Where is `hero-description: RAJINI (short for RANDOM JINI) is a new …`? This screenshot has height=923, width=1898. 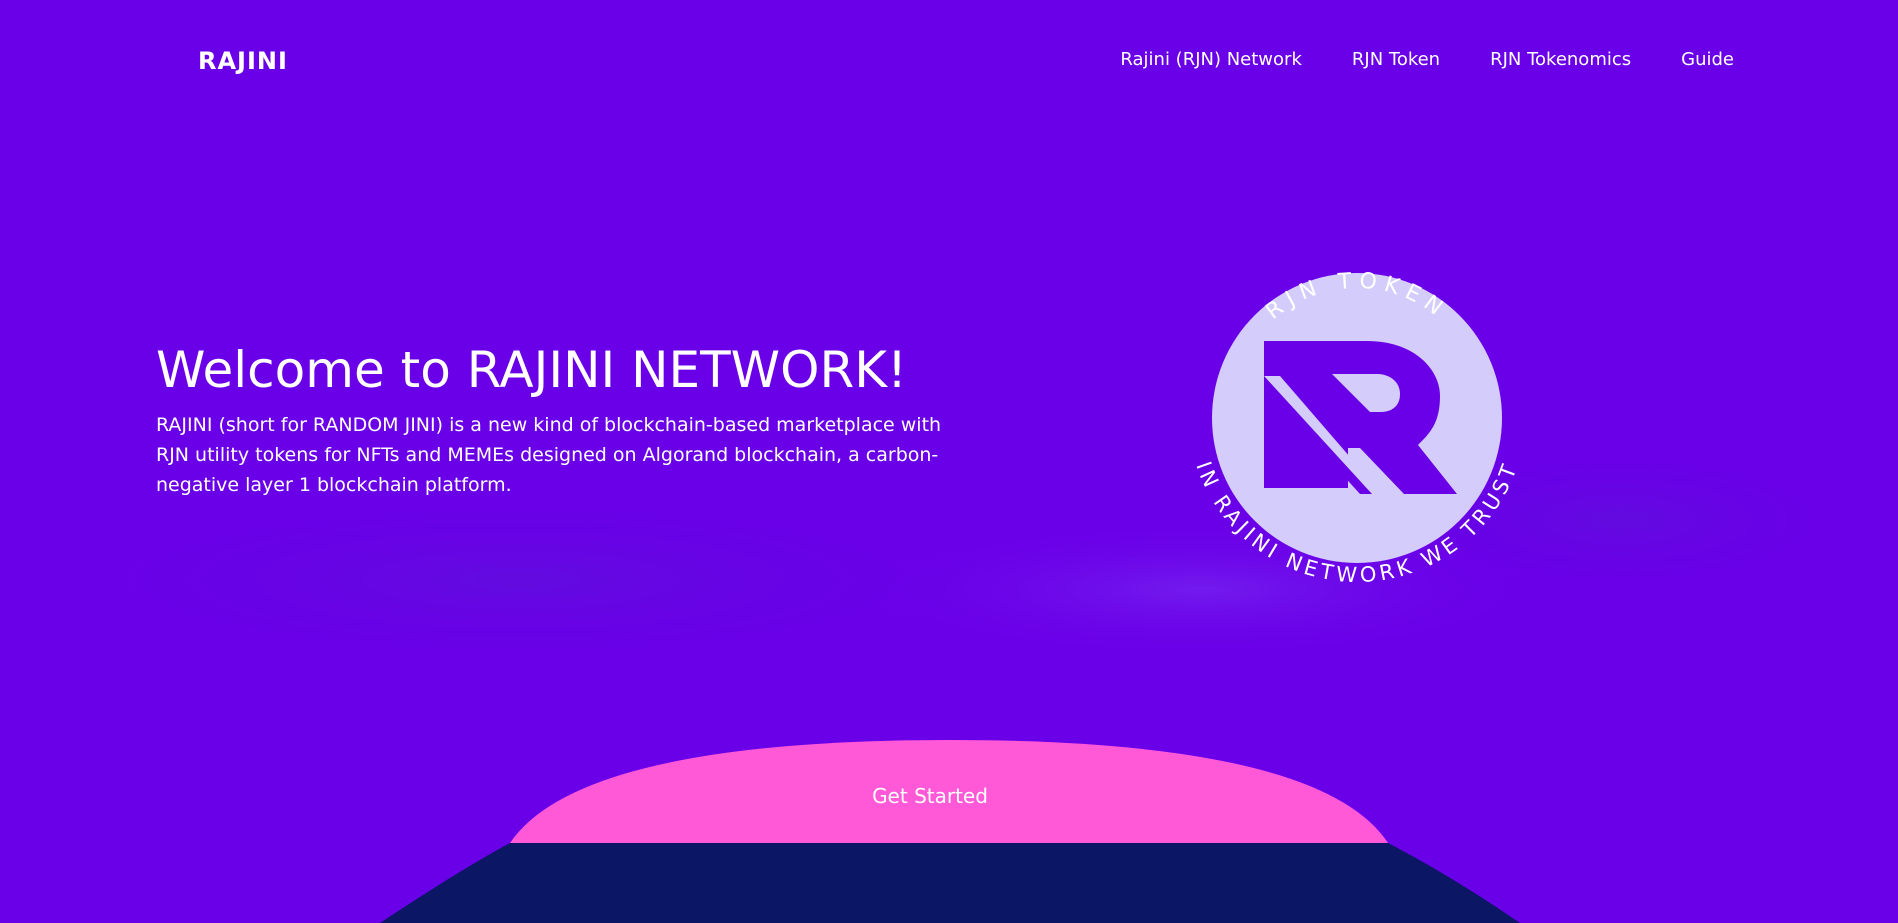 hero-description: RAJINI (short for RANDOM JINI) is a new … is located at coordinates (549, 455).